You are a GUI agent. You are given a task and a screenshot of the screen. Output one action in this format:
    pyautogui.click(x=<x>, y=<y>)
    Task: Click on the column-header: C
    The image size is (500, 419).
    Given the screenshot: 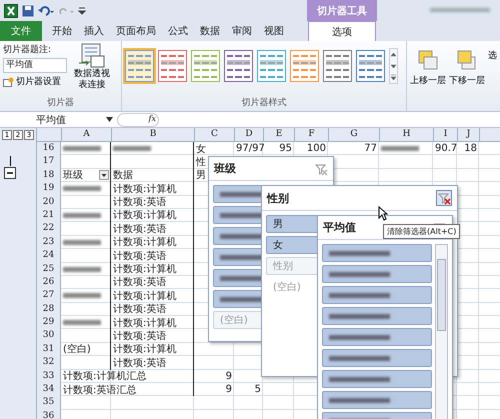 What is the action you would take?
    pyautogui.click(x=215, y=134)
    